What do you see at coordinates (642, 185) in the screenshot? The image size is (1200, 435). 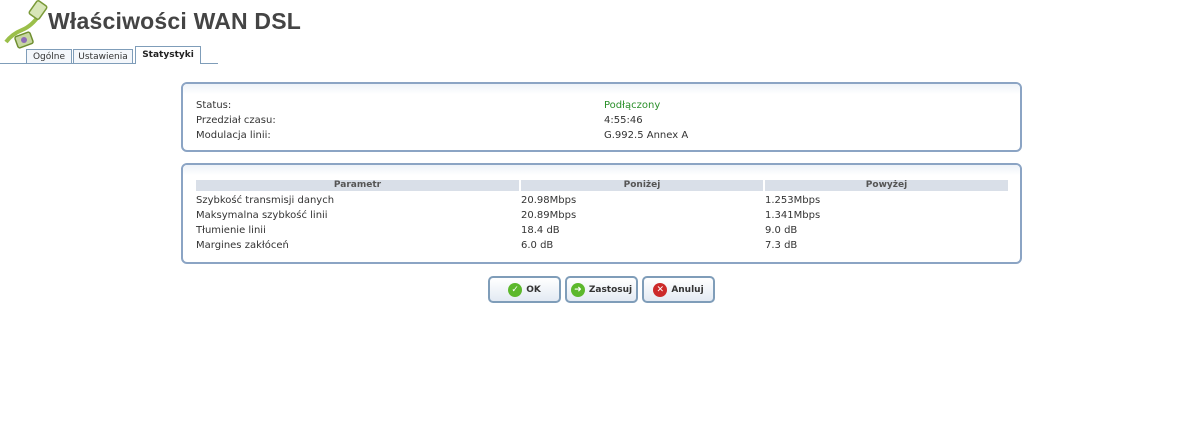 I see `column-header-downstream: Poniżej` at bounding box center [642, 185].